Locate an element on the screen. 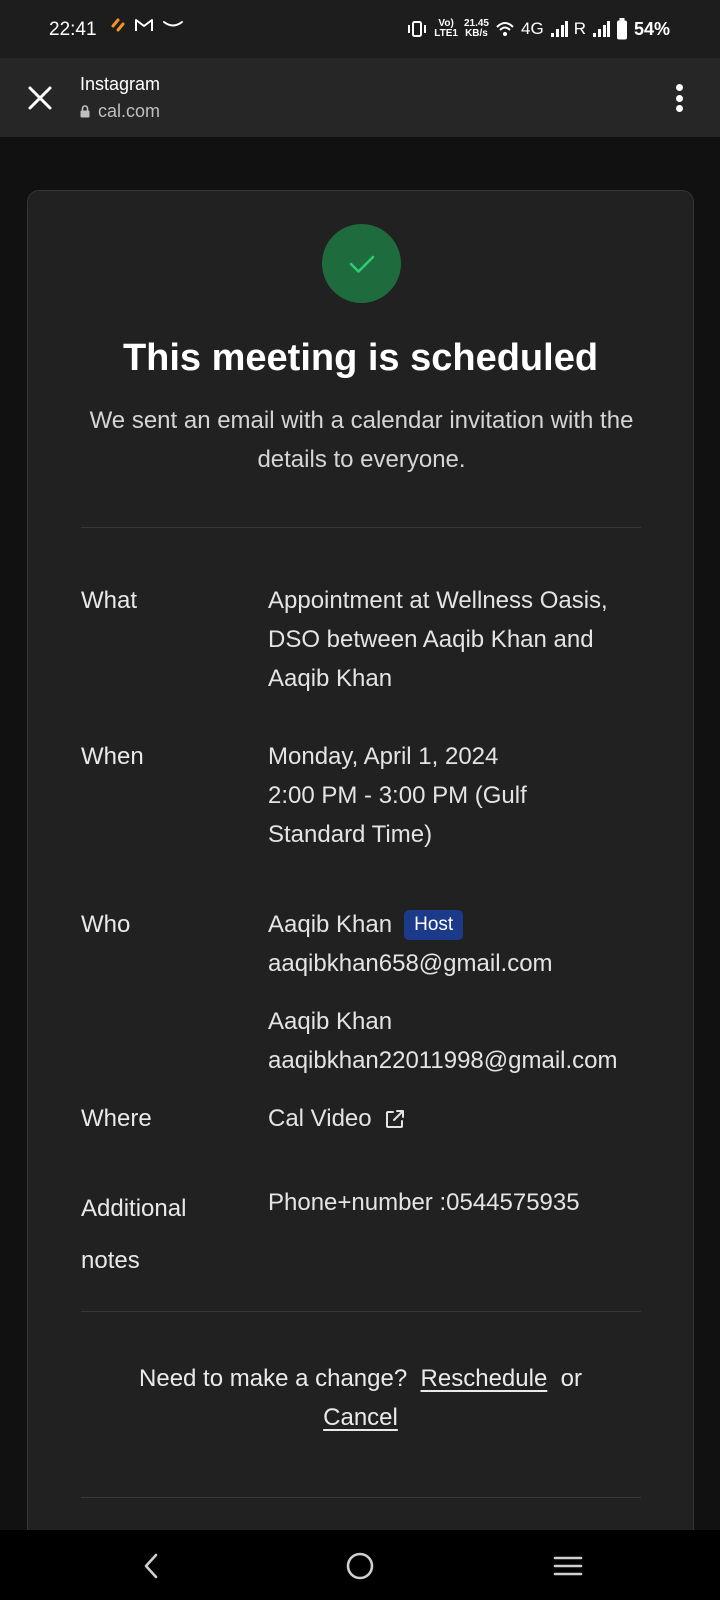 This screenshot has height=1600, width=720. network-type: 4G is located at coordinates (532, 28).